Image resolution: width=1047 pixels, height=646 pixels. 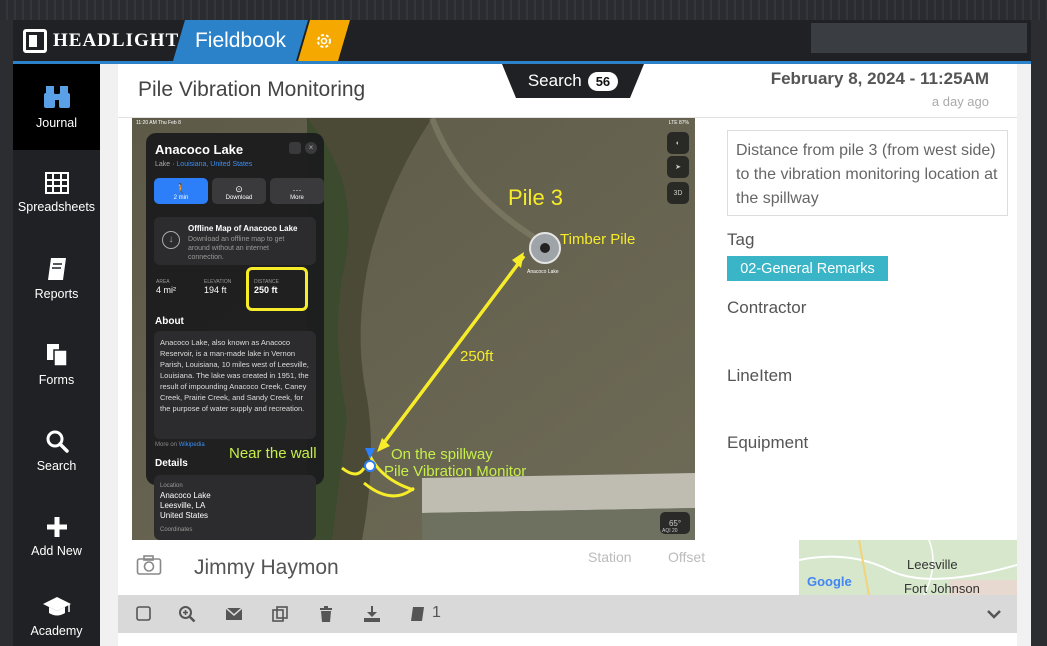 I want to click on search-count-badge: 56, so click(x=603, y=81).